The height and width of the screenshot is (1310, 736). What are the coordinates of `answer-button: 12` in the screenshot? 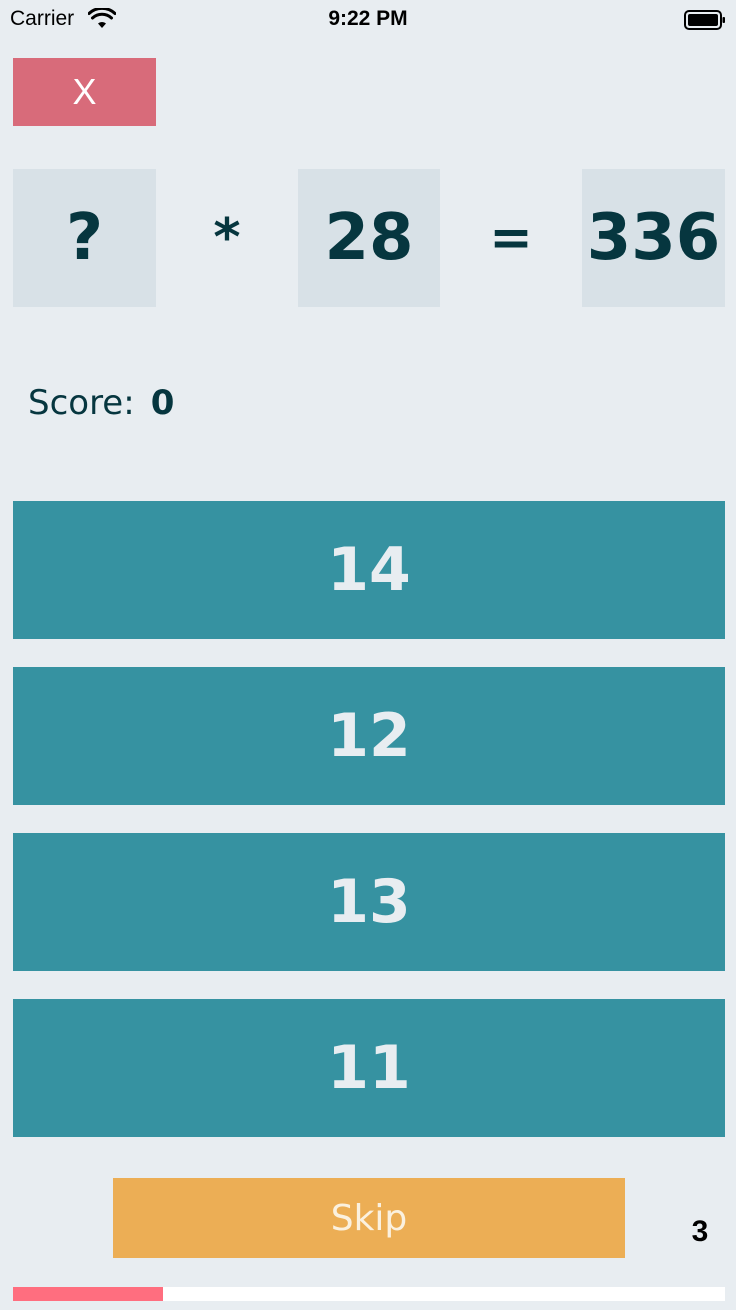 It's located at (369, 736).